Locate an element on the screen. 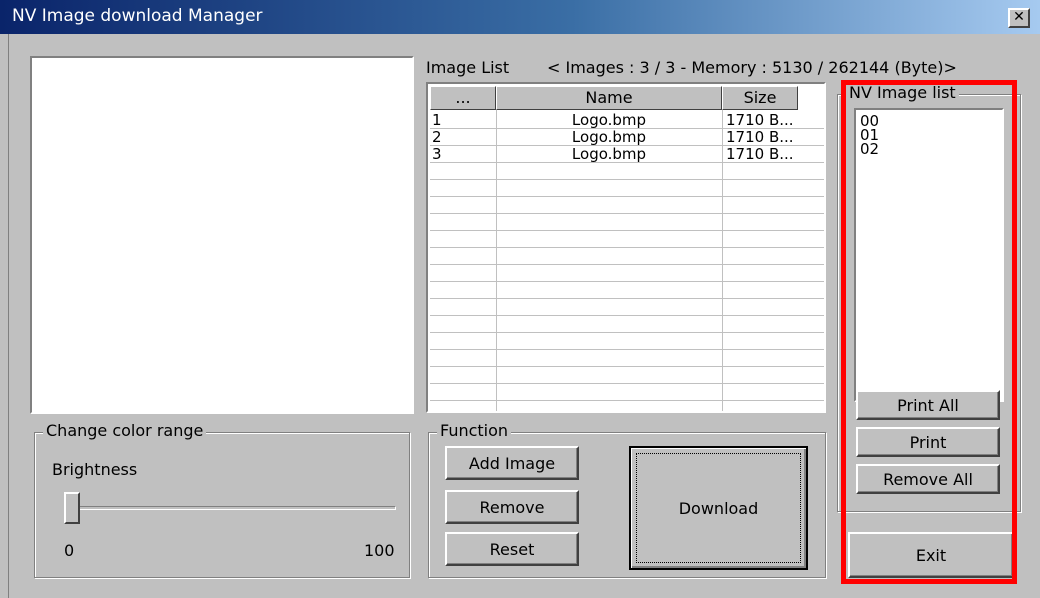 The width and height of the screenshot is (1040, 598). window-frame is located at coordinates (4, 316).